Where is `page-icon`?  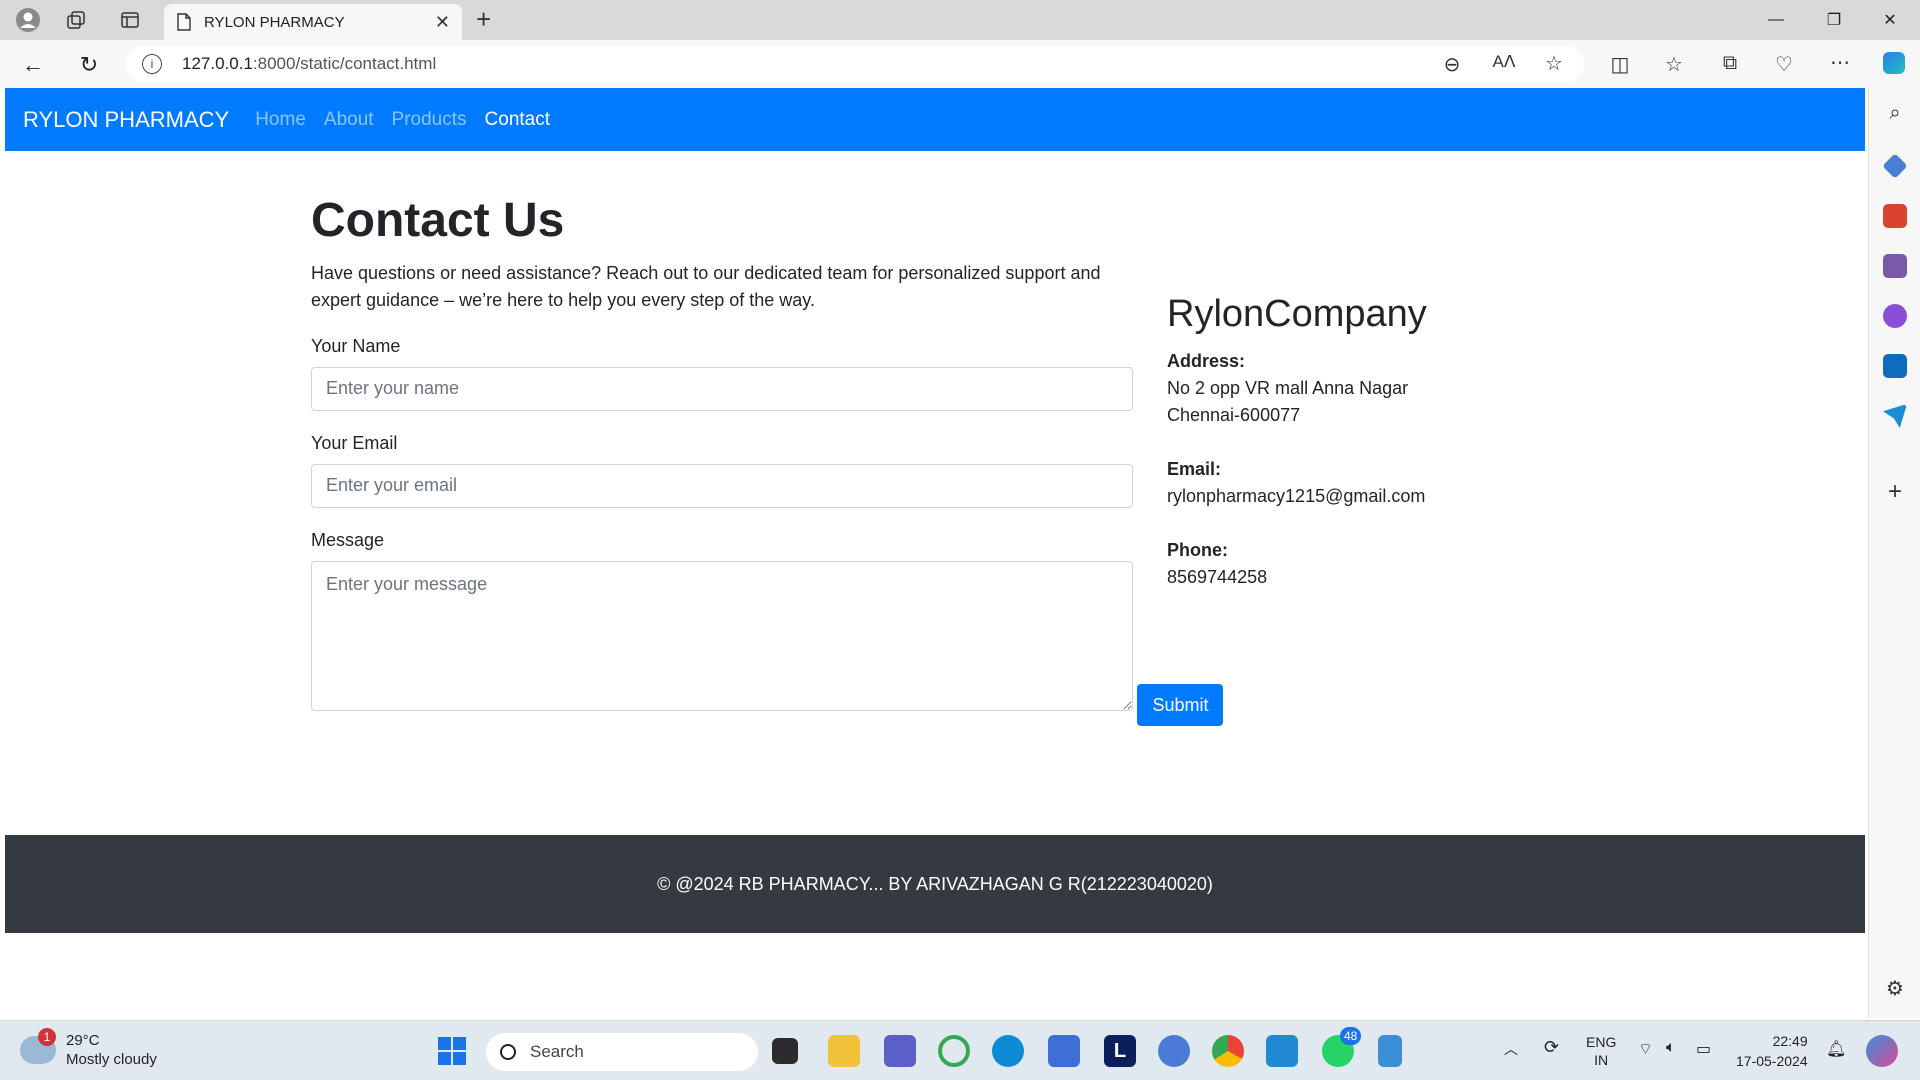 page-icon is located at coordinates (184, 22).